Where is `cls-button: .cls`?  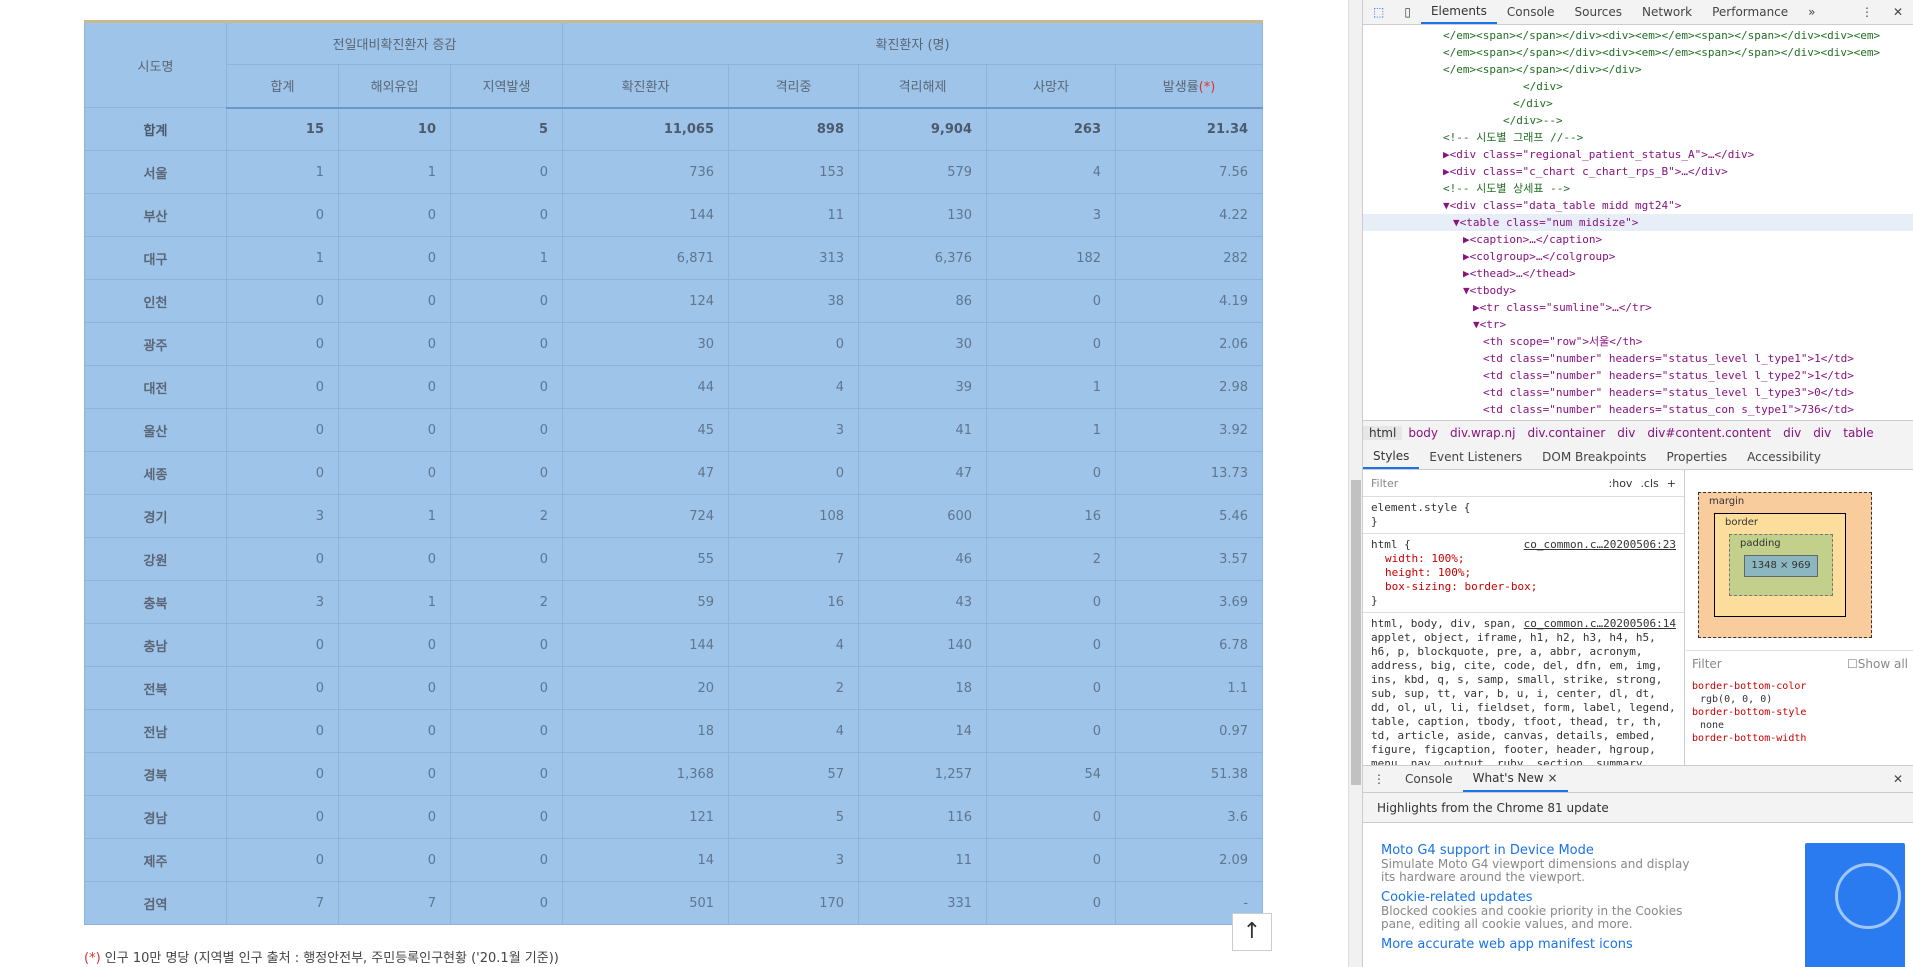
cls-button: .cls is located at coordinates (1649, 483).